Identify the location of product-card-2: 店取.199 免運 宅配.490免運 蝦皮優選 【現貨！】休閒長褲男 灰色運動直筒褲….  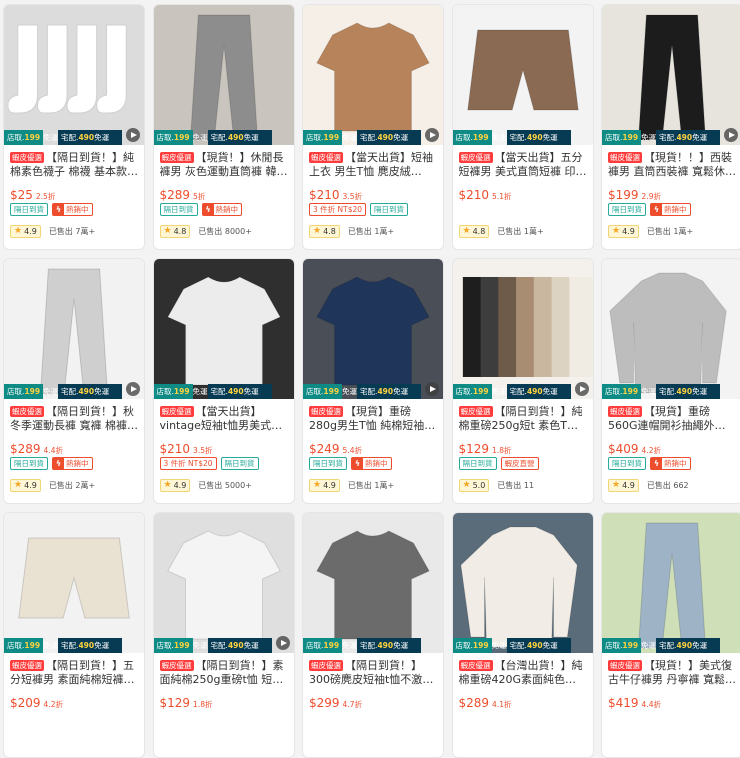
(223, 127).